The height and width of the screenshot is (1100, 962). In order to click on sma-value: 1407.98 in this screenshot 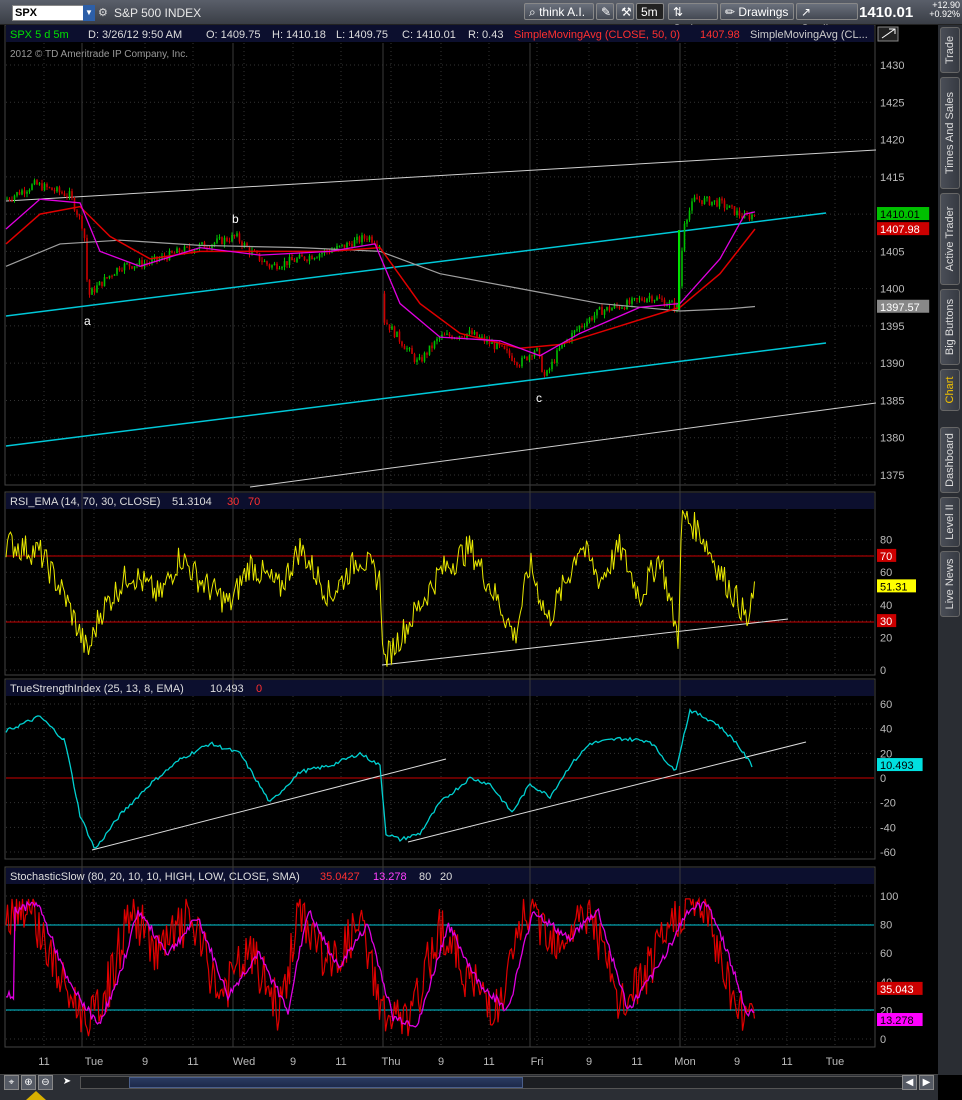, I will do `click(720, 35)`.